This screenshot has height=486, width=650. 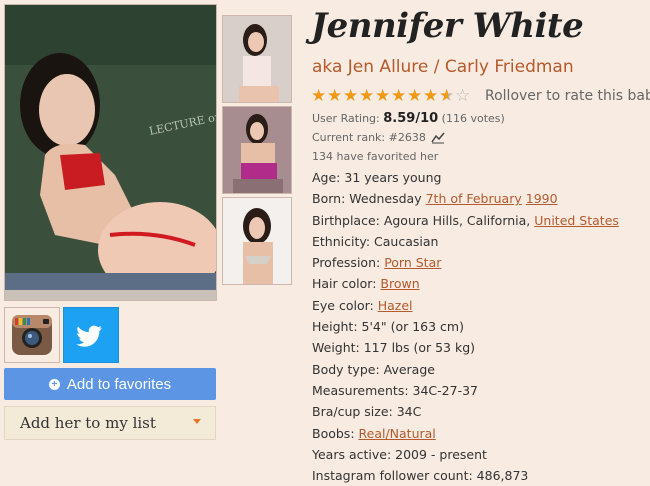 I want to click on rate-hint: Rollover to rate this babe, so click(x=567, y=96).